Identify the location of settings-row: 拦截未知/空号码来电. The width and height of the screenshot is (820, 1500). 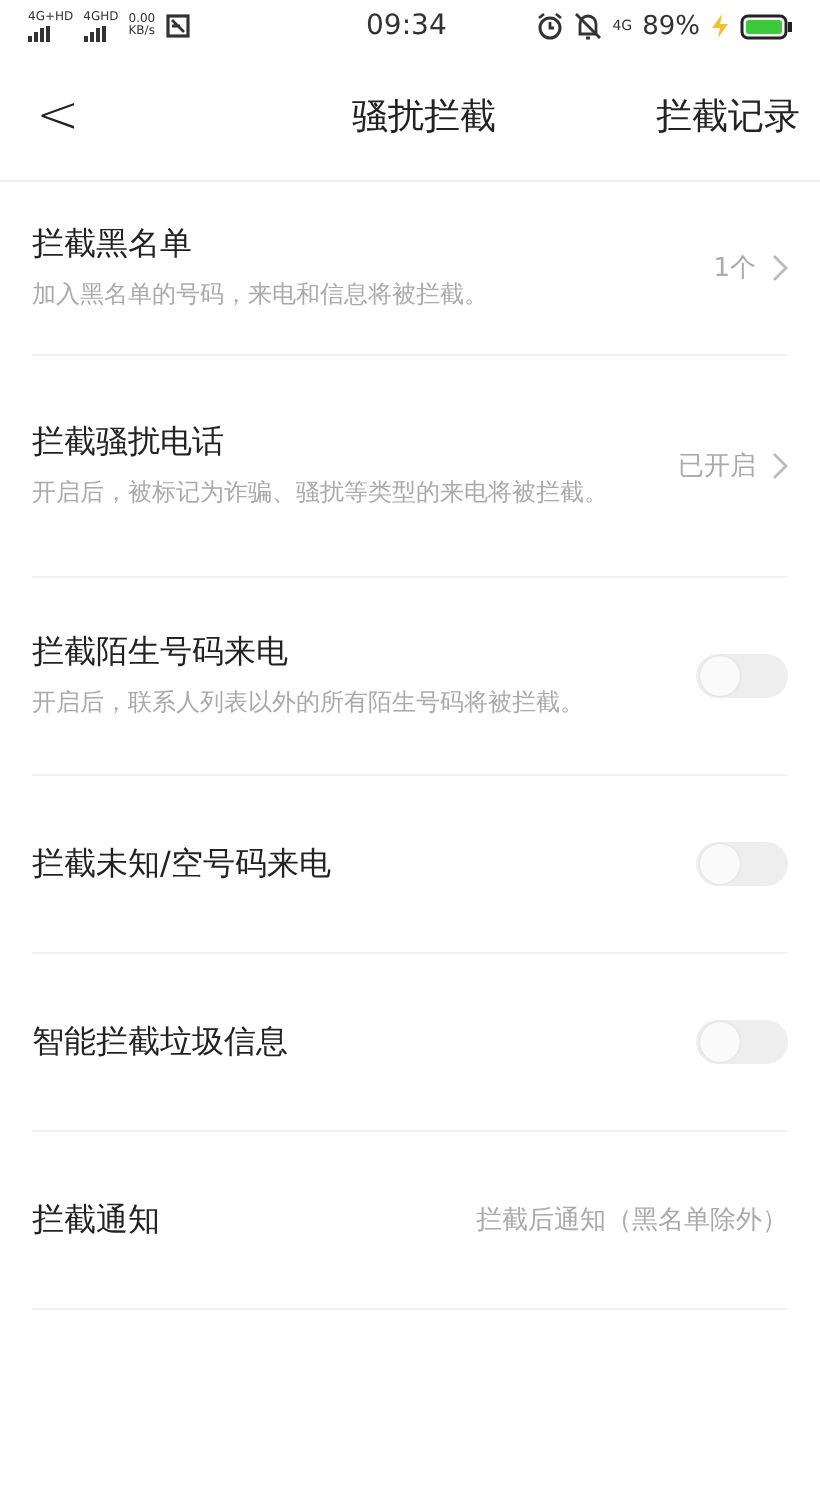
(410, 865).